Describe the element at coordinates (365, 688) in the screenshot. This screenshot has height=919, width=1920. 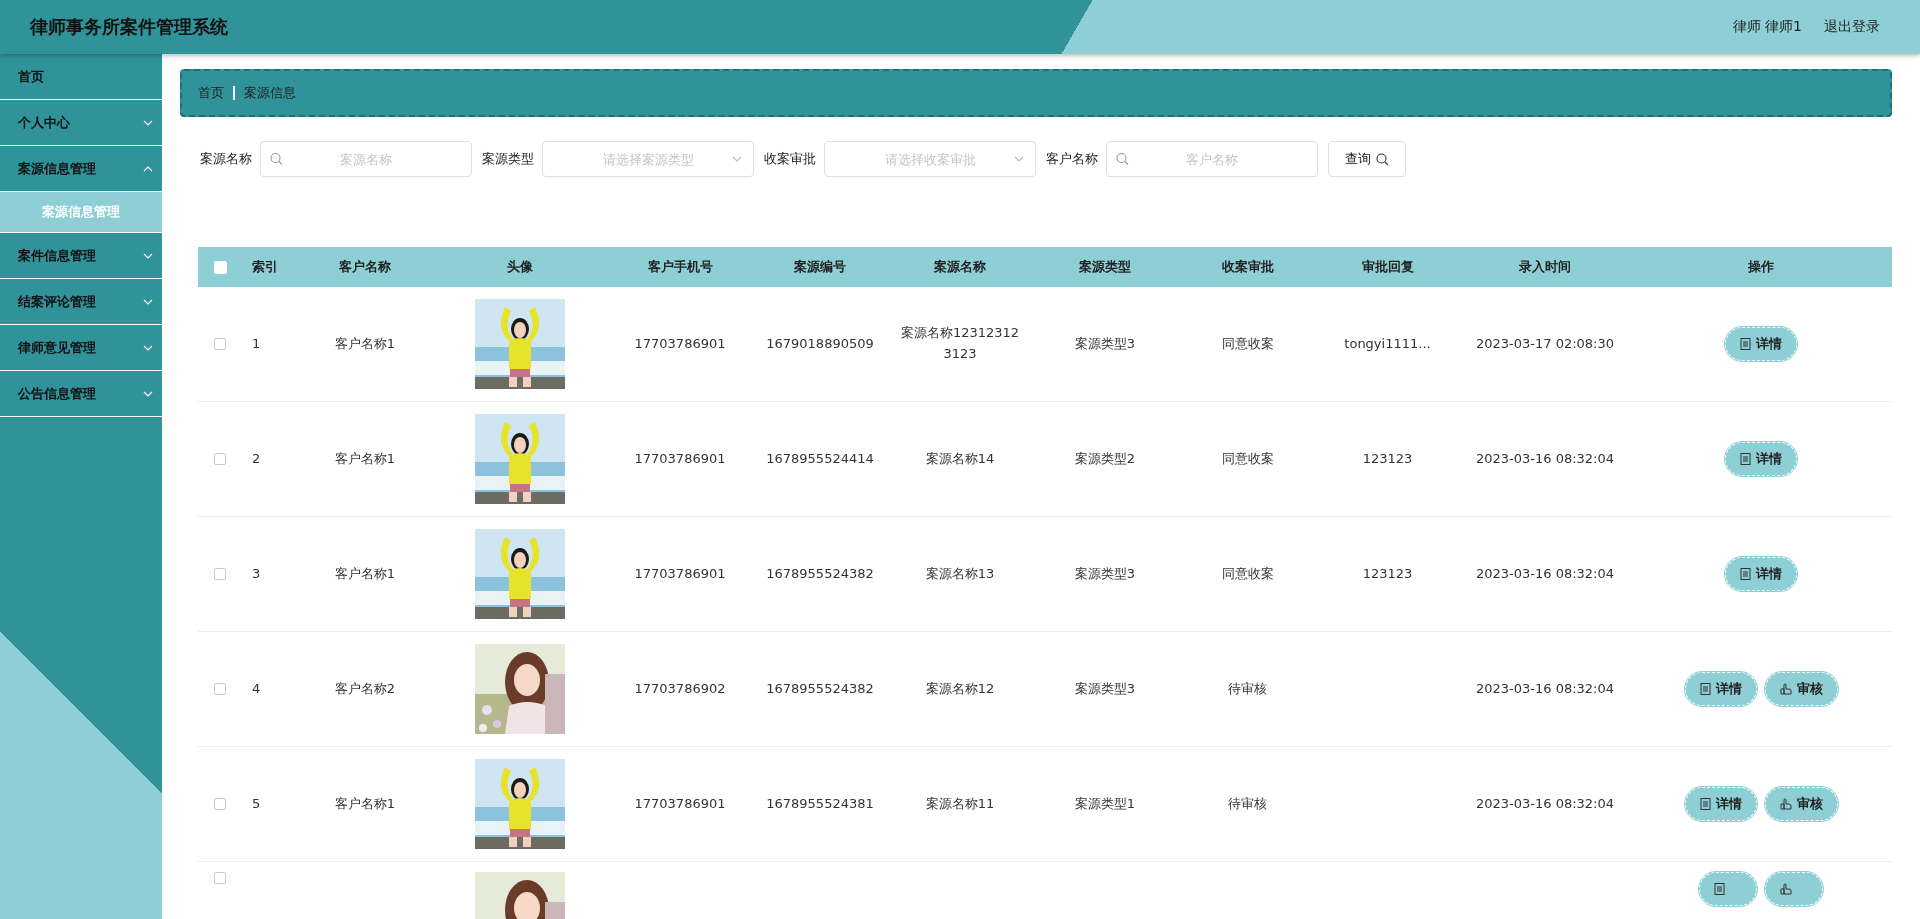
I see `table-cell-text: 客户名称2` at that location.